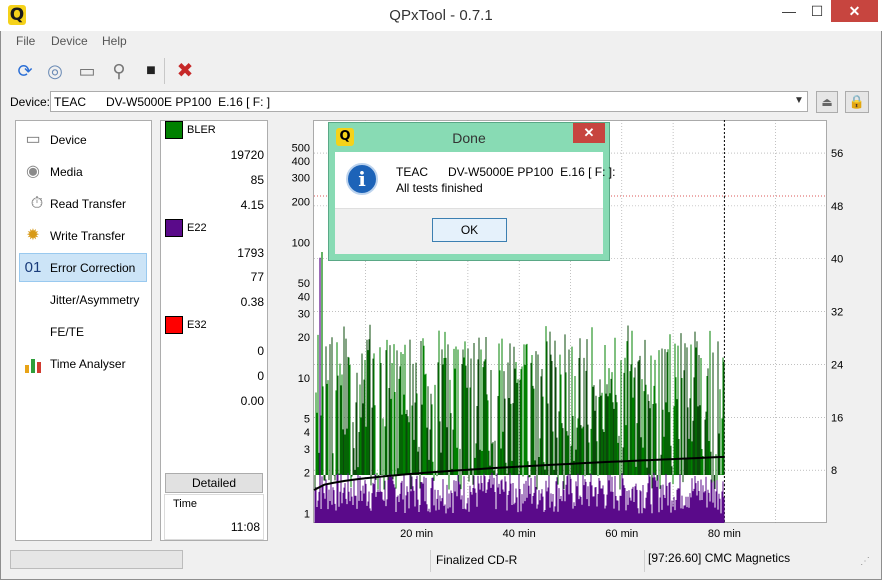 This screenshot has width=882, height=580. Describe the element at coordinates (441, 15) in the screenshot. I see `window-title: QPxTool - 0.7.1` at that location.